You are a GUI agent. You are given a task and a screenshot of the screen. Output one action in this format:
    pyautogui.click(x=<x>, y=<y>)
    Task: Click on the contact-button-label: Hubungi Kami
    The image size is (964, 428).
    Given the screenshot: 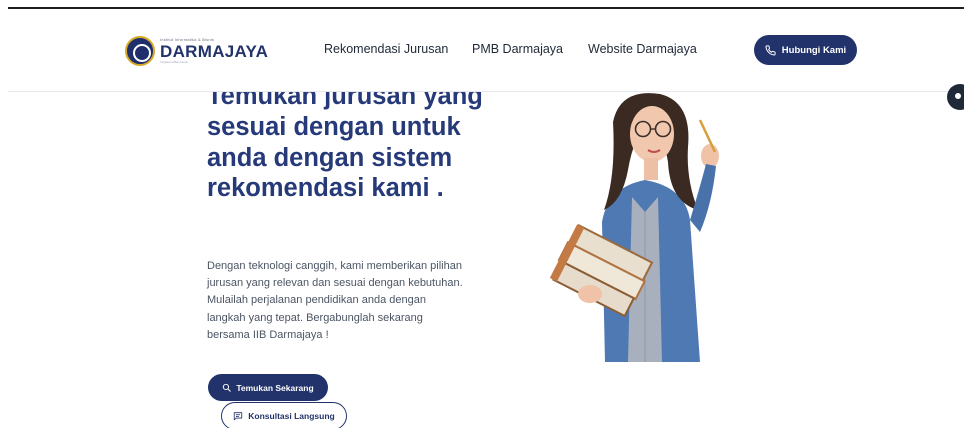 What is the action you would take?
    pyautogui.click(x=814, y=50)
    